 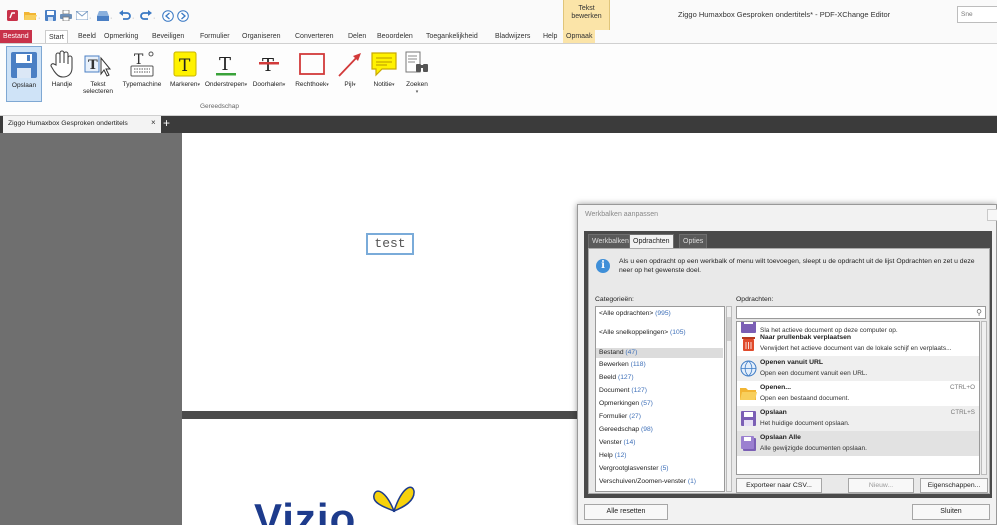 I want to click on tab-converteren: Converteren, so click(x=314, y=36).